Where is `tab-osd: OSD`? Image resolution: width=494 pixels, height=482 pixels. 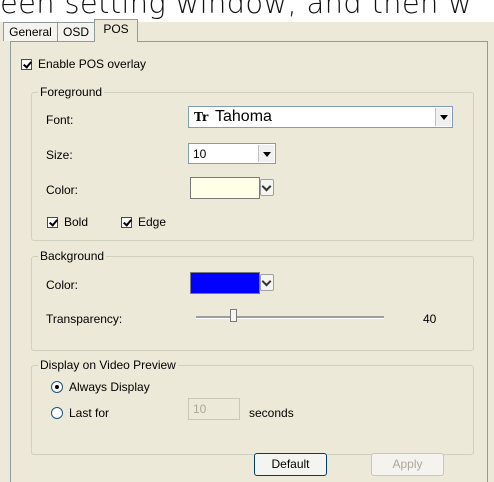
tab-osd: OSD is located at coordinates (76, 31).